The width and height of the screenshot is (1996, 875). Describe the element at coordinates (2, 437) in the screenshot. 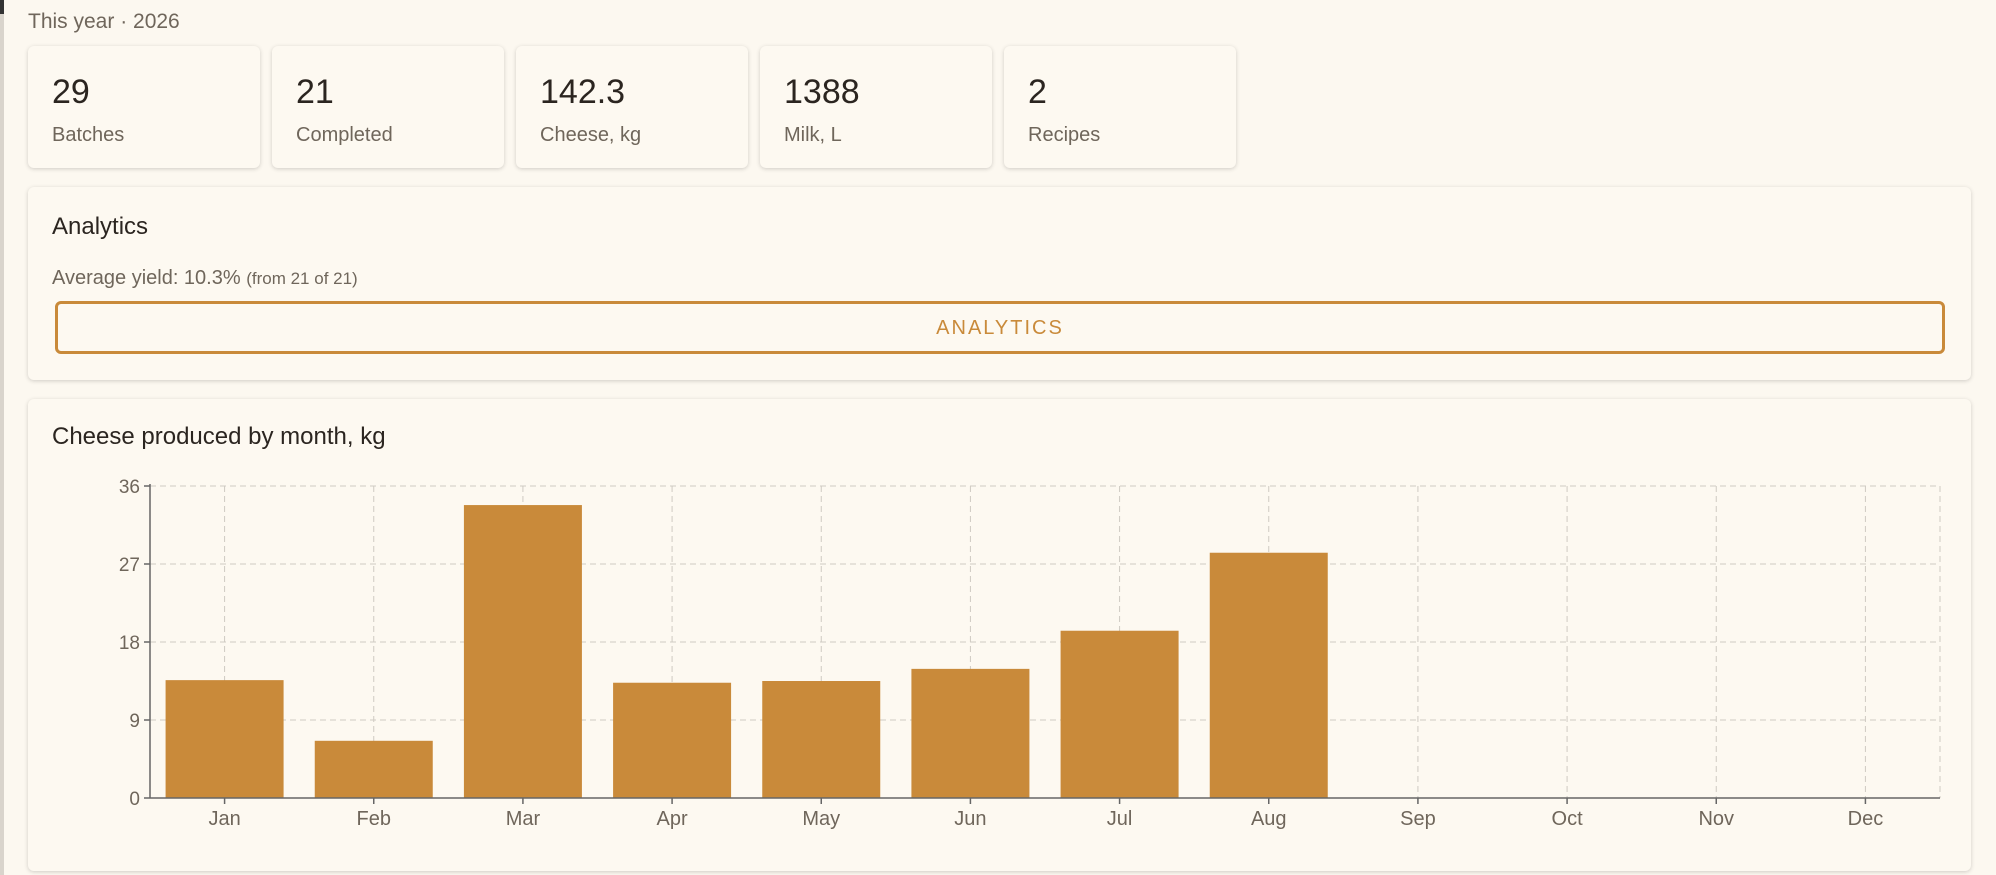

I see `window-left-edge` at that location.